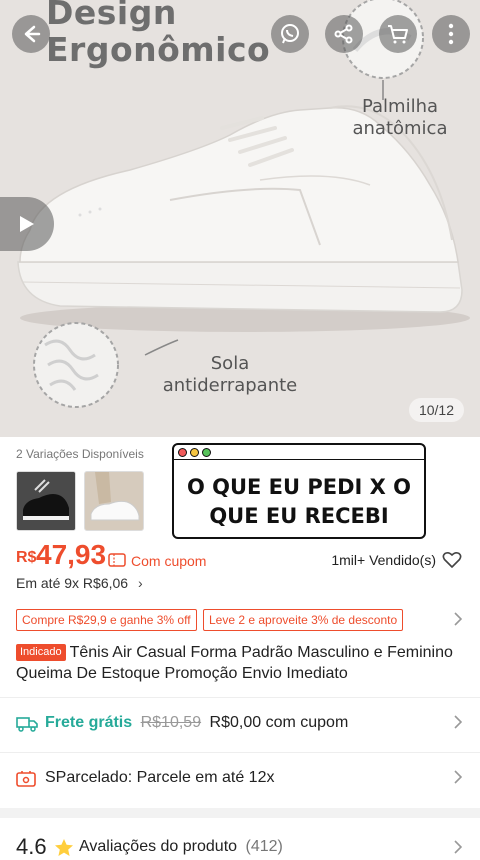 This screenshot has height=860, width=480. Describe the element at coordinates (400, 128) in the screenshot. I see `insole-note-line2: anatômica` at that location.